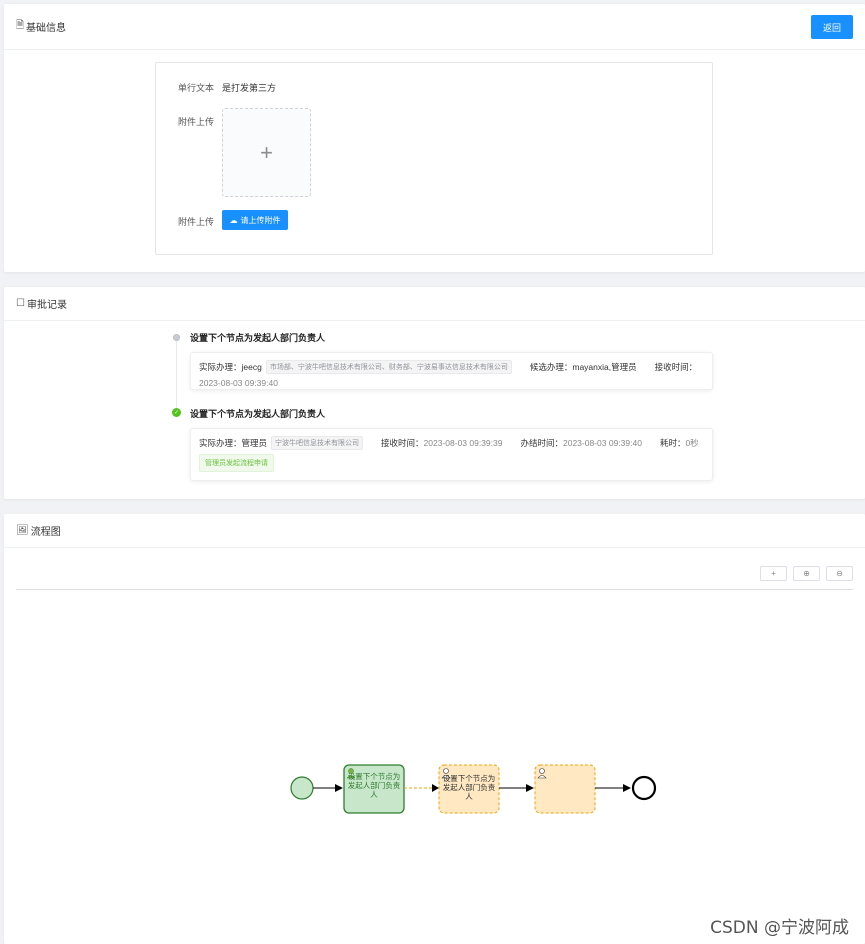 Image resolution: width=865 pixels, height=944 pixels. What do you see at coordinates (195, 122) in the screenshot?
I see `upload-field-label: 附件上传` at bounding box center [195, 122].